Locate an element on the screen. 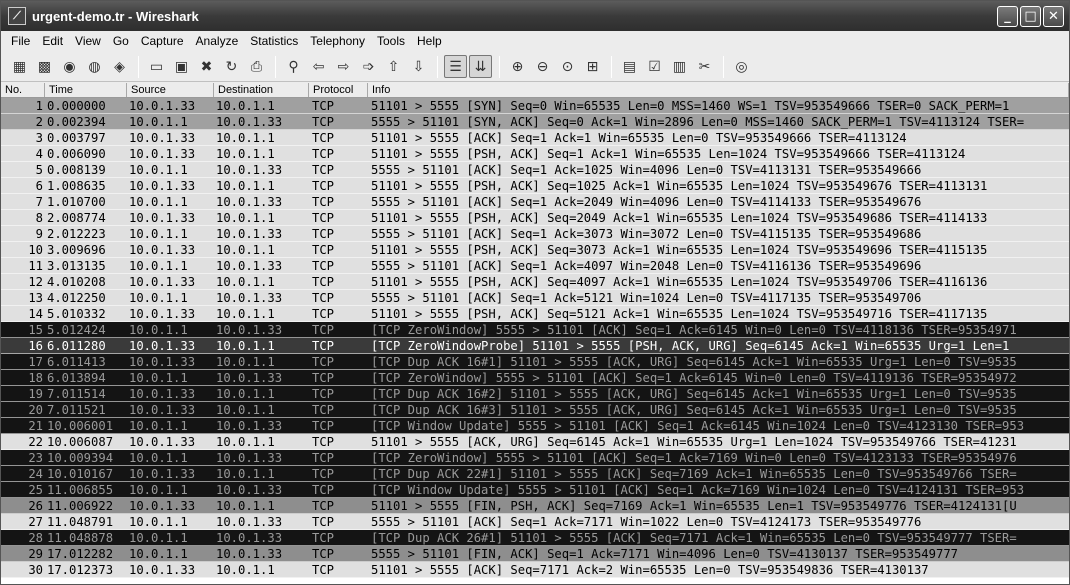  column-header-source: Source is located at coordinates (170, 90).